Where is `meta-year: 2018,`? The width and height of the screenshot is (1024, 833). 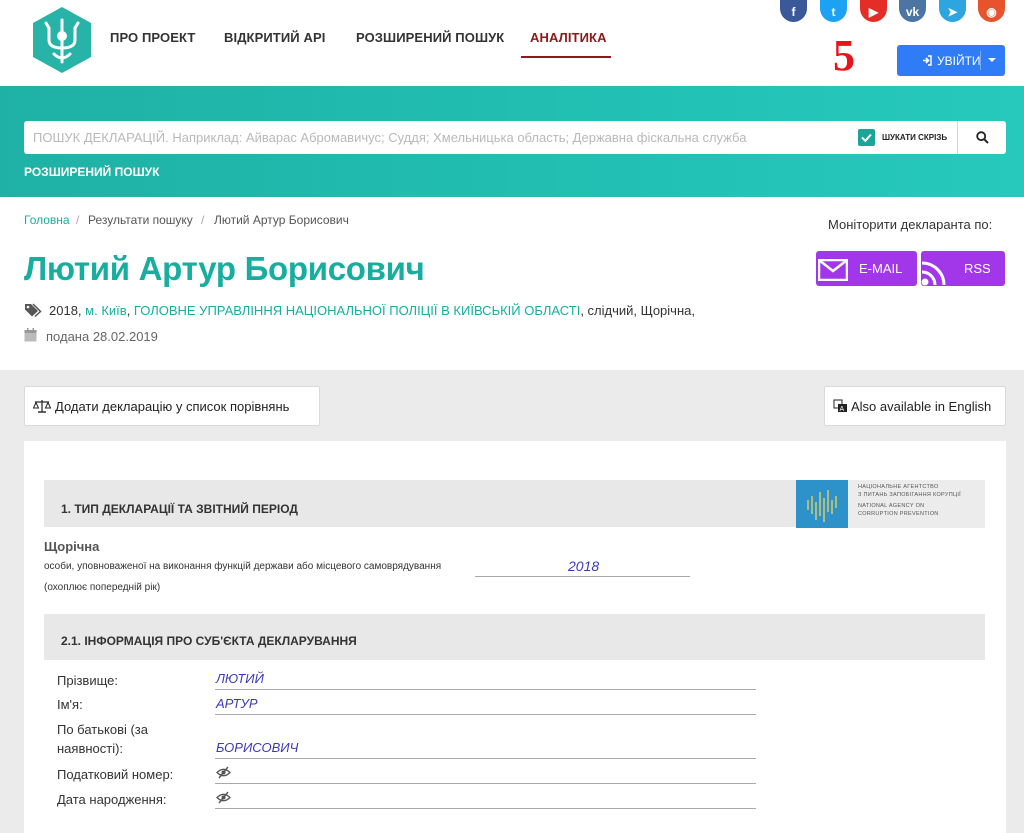 meta-year: 2018, is located at coordinates (65, 310).